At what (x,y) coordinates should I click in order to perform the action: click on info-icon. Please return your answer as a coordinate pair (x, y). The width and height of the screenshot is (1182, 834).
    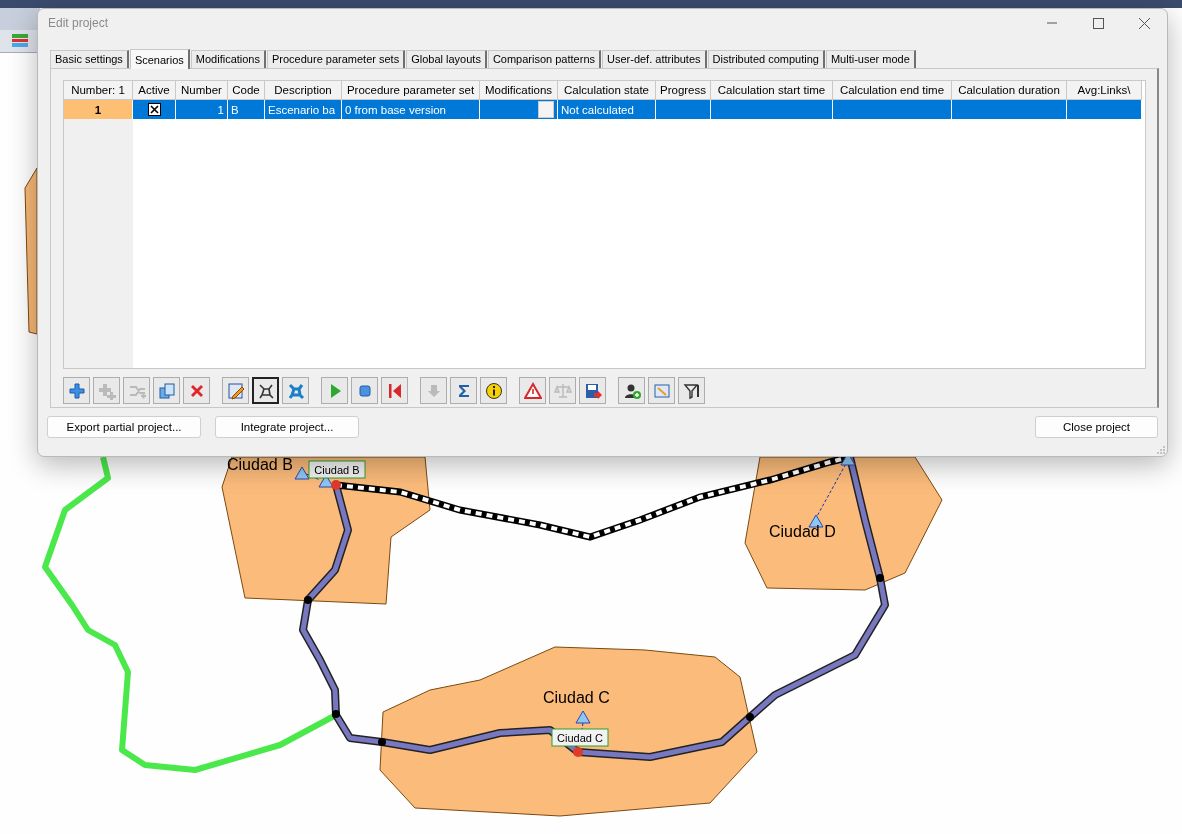
    Looking at the image, I should click on (493, 390).